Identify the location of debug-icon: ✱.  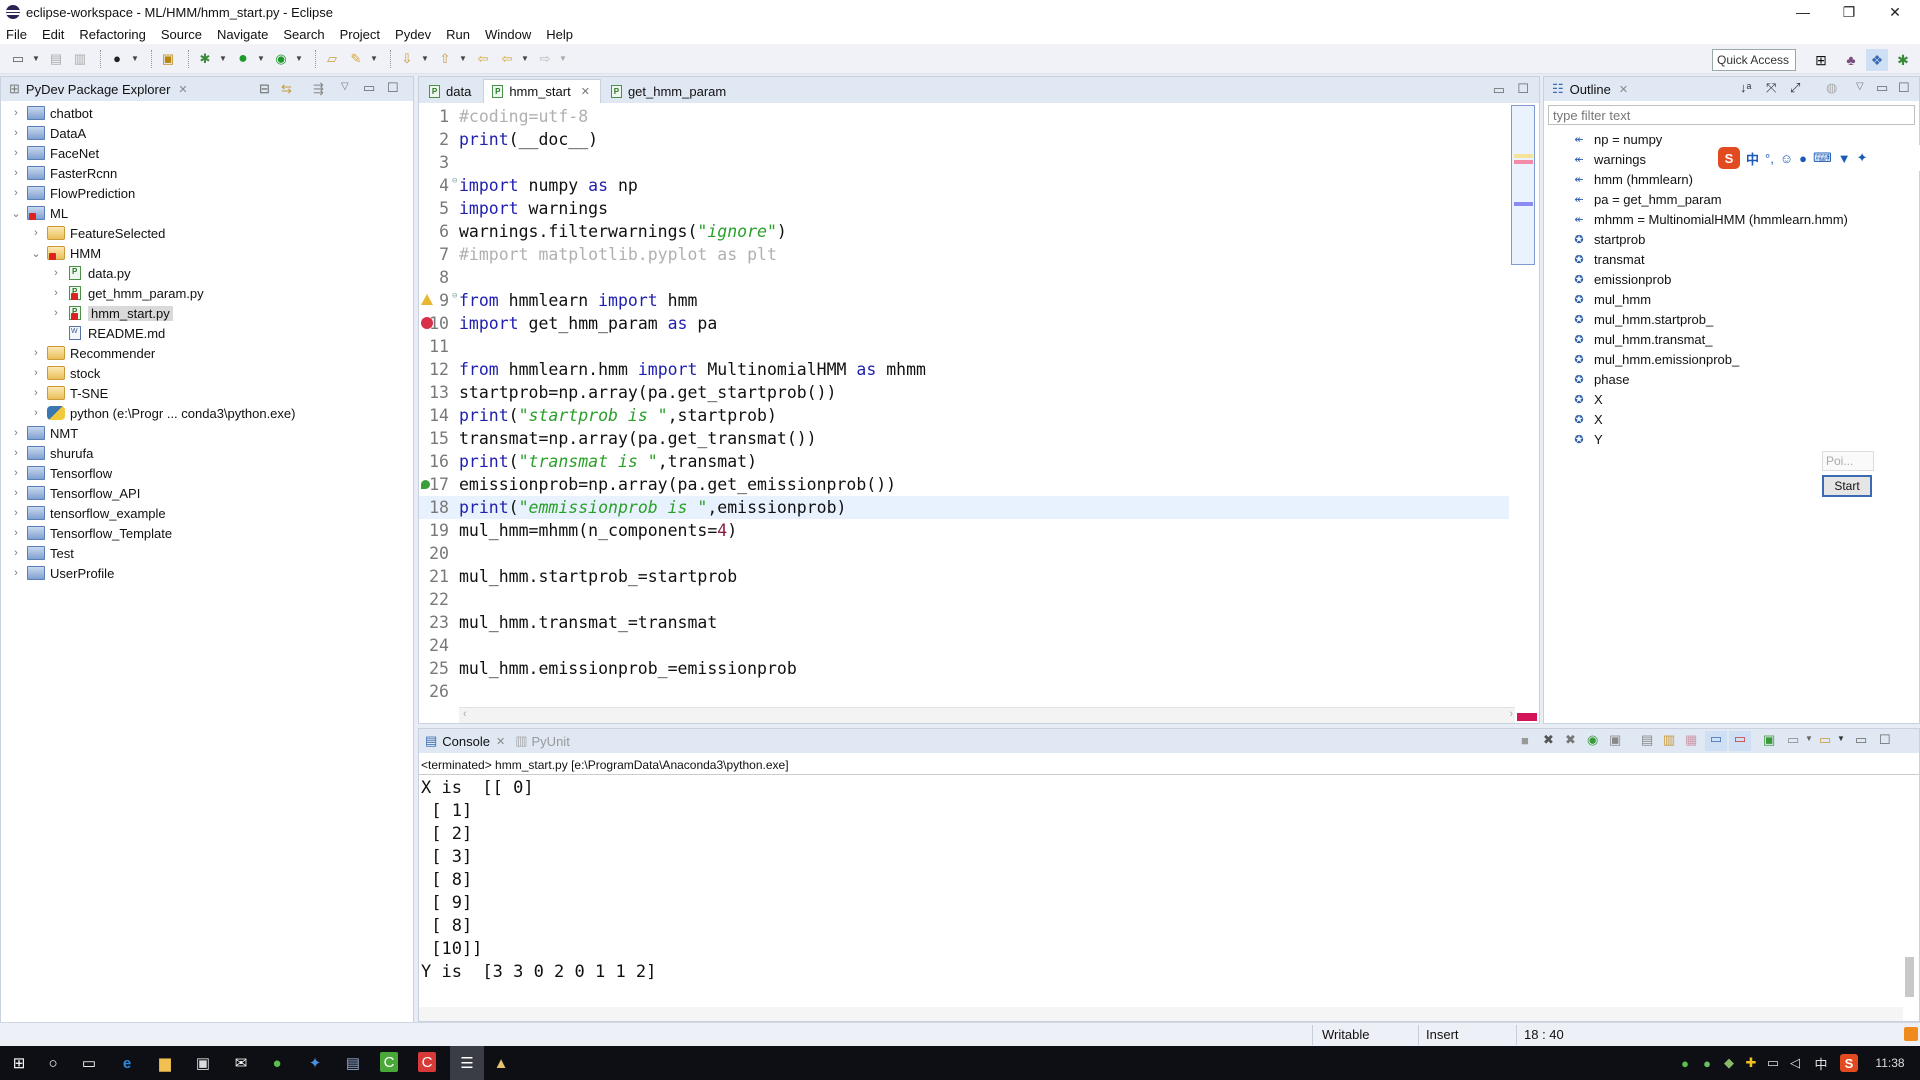
(205, 59).